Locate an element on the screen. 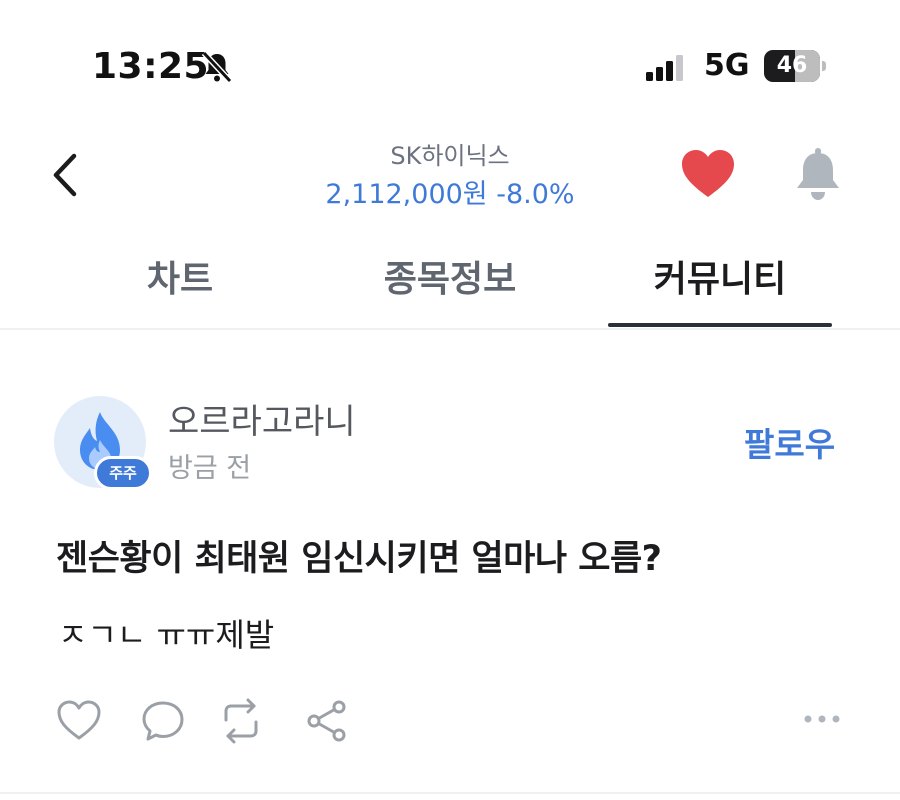 The width and height of the screenshot is (900, 800). tab-bar: 차트 종목정보 커뮤니티 is located at coordinates (450, 282).